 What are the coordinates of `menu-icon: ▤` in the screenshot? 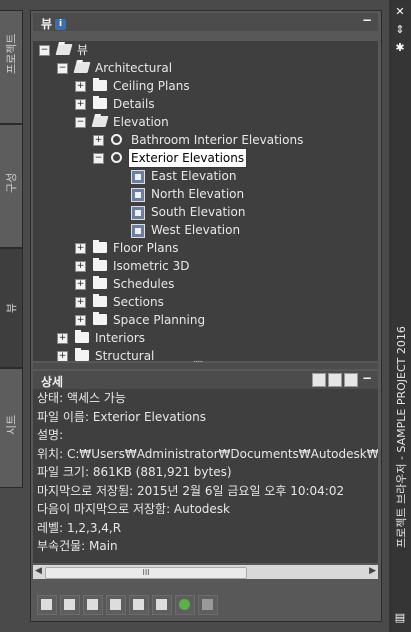 It's located at (400, 618).